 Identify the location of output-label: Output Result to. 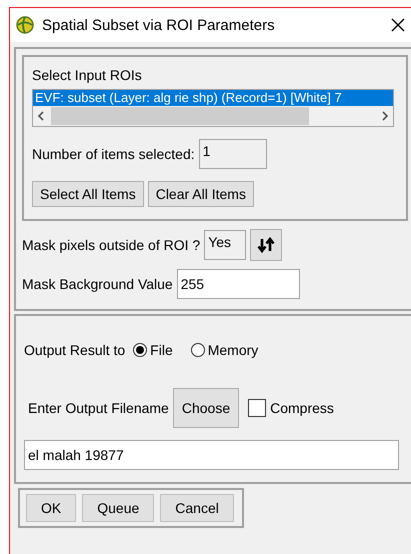
(75, 350).